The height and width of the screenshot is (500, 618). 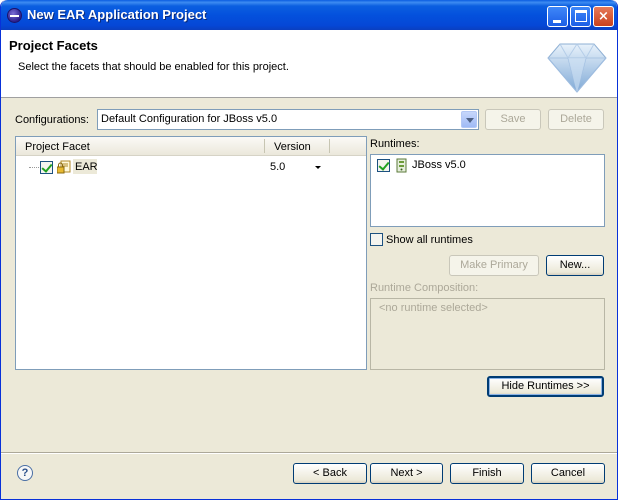 What do you see at coordinates (513, 119) in the screenshot?
I see `save-button: Save` at bounding box center [513, 119].